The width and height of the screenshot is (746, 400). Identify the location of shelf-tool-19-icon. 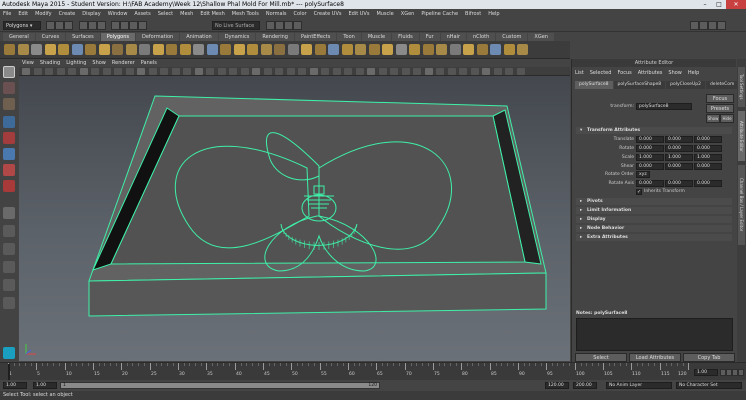
(252, 49).